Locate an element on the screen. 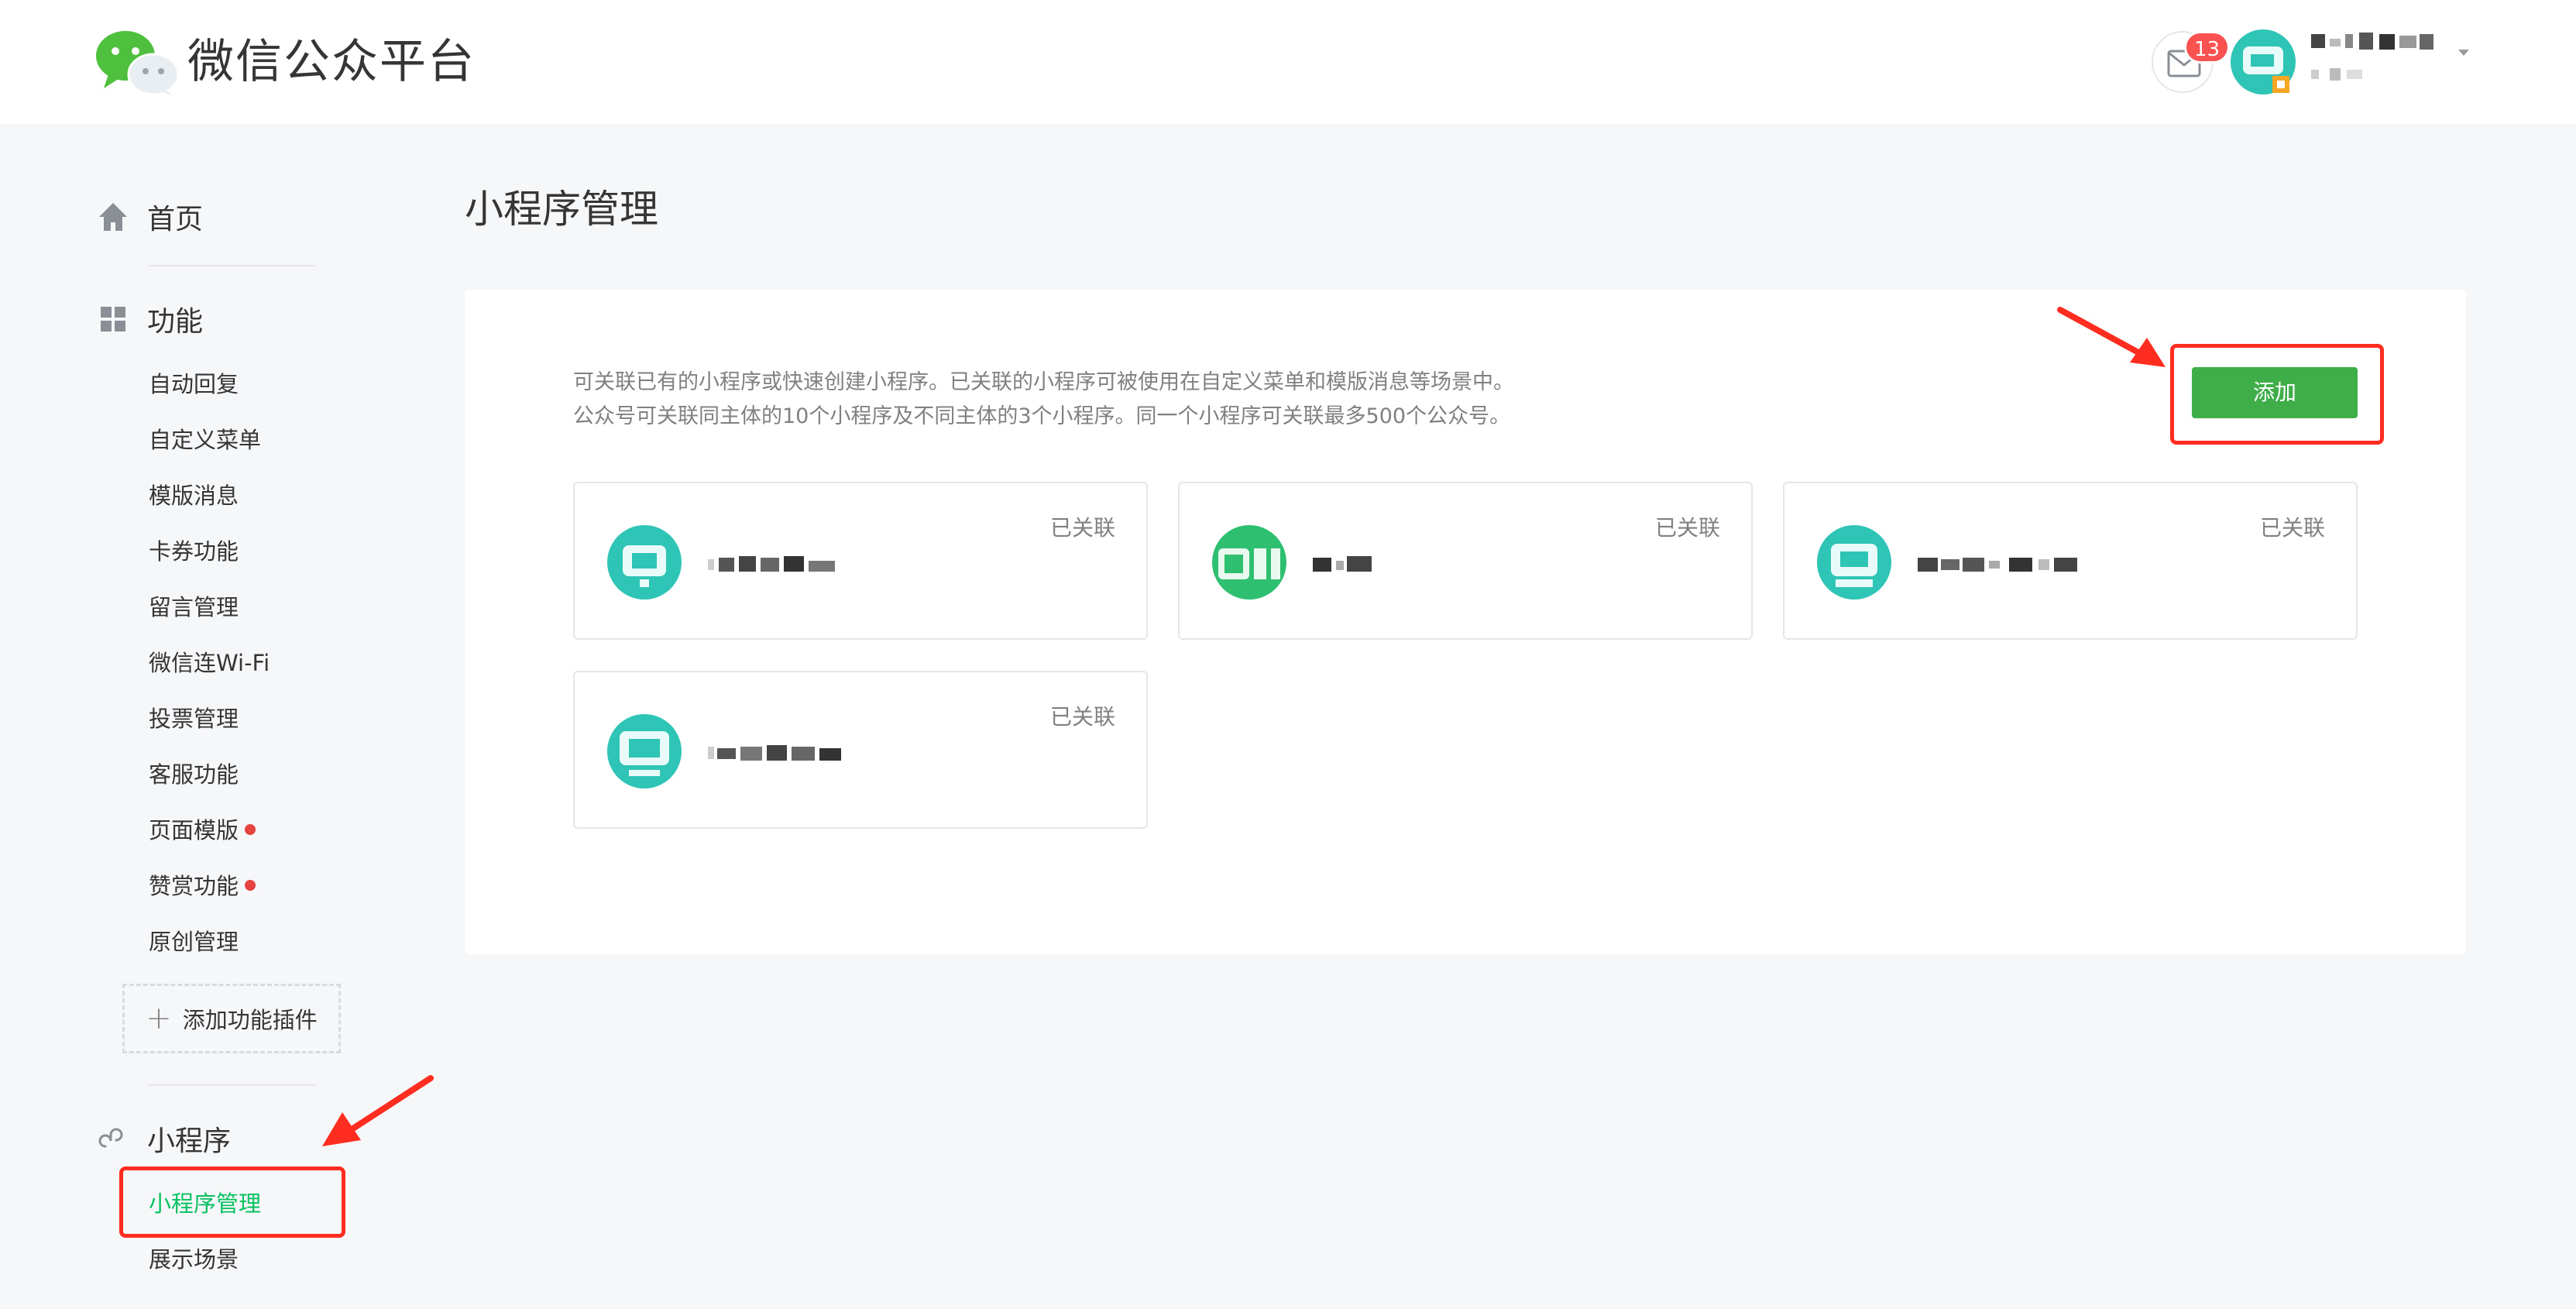 The image size is (2576, 1309). sidebar-item-label: 模版消息 is located at coordinates (194, 496).